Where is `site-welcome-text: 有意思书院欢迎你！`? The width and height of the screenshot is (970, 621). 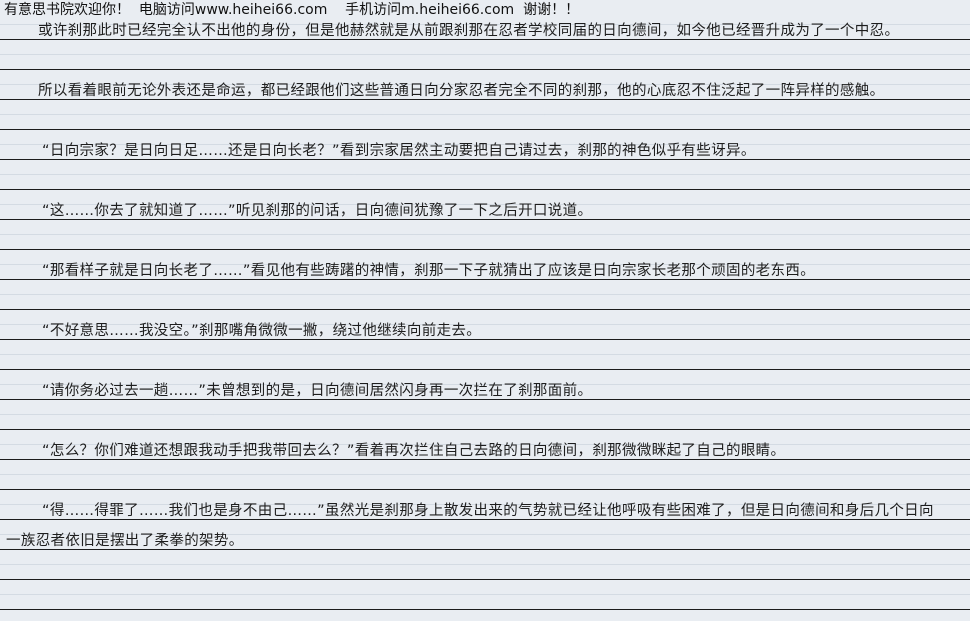
site-welcome-text: 有意思书院欢迎你！ is located at coordinates (67, 10).